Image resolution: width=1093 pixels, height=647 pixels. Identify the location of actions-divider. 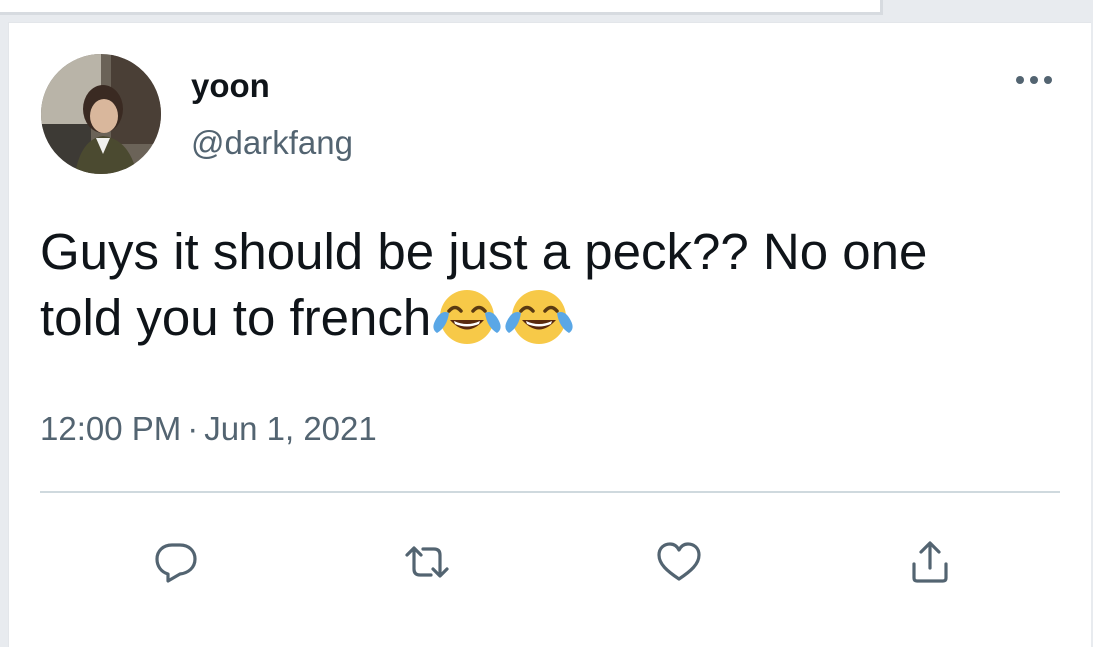
(550, 492).